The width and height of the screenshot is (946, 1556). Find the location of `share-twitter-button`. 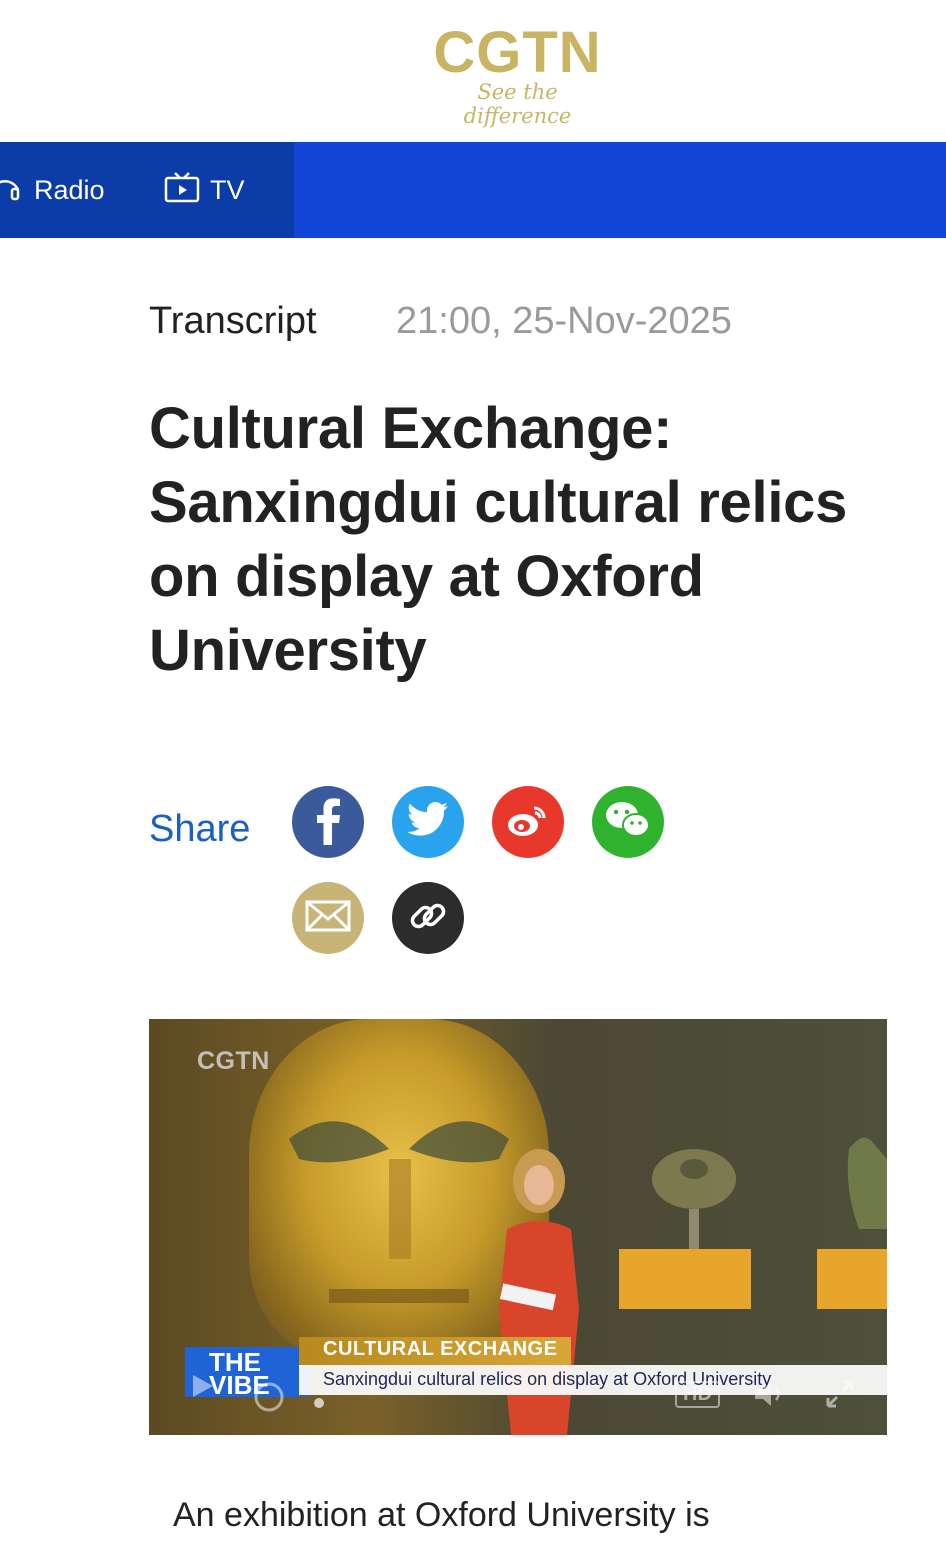

share-twitter-button is located at coordinates (428, 822).